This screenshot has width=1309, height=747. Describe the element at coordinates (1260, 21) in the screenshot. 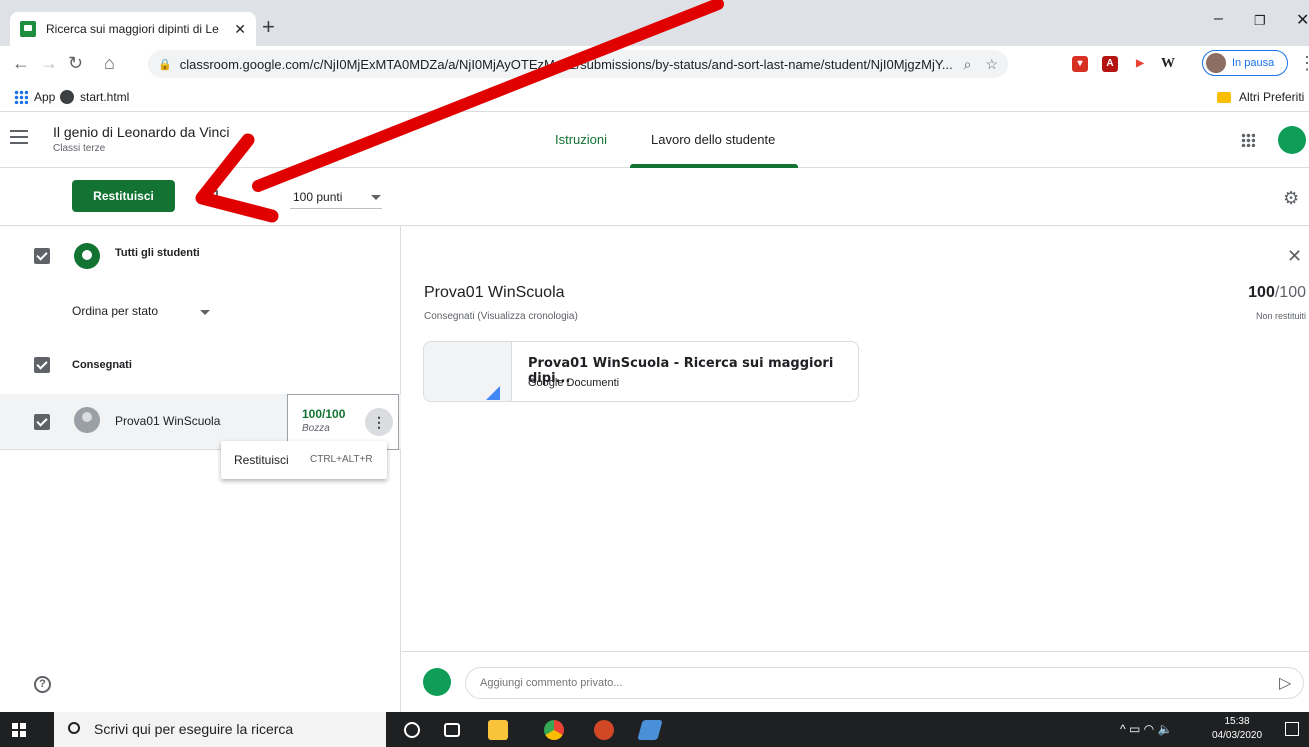

I see `restore-icon: ❐` at that location.